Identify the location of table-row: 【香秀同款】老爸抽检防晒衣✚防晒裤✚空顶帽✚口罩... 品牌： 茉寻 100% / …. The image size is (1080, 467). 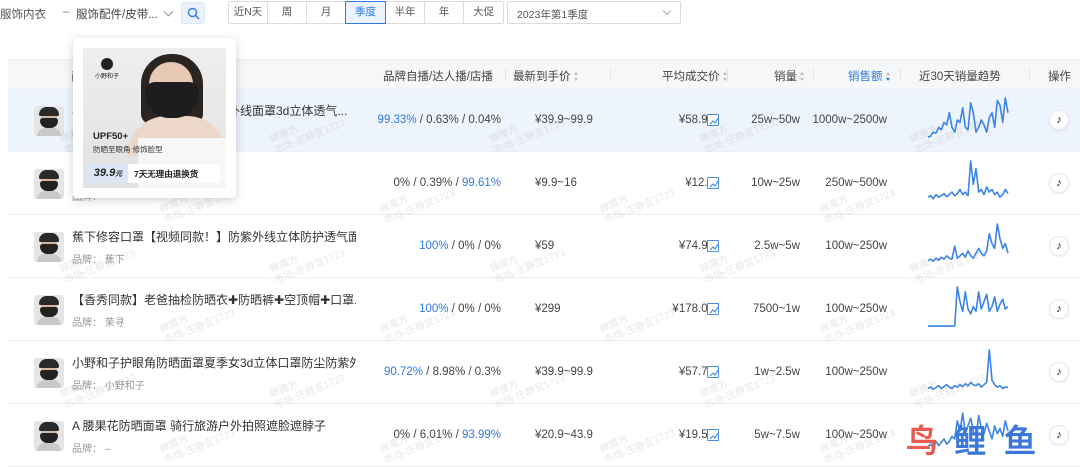
(544, 309).